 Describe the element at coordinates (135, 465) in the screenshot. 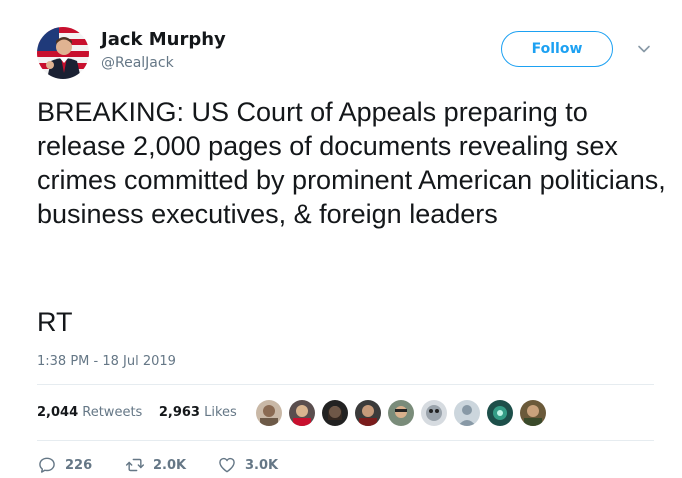

I see `retweet-icon` at that location.